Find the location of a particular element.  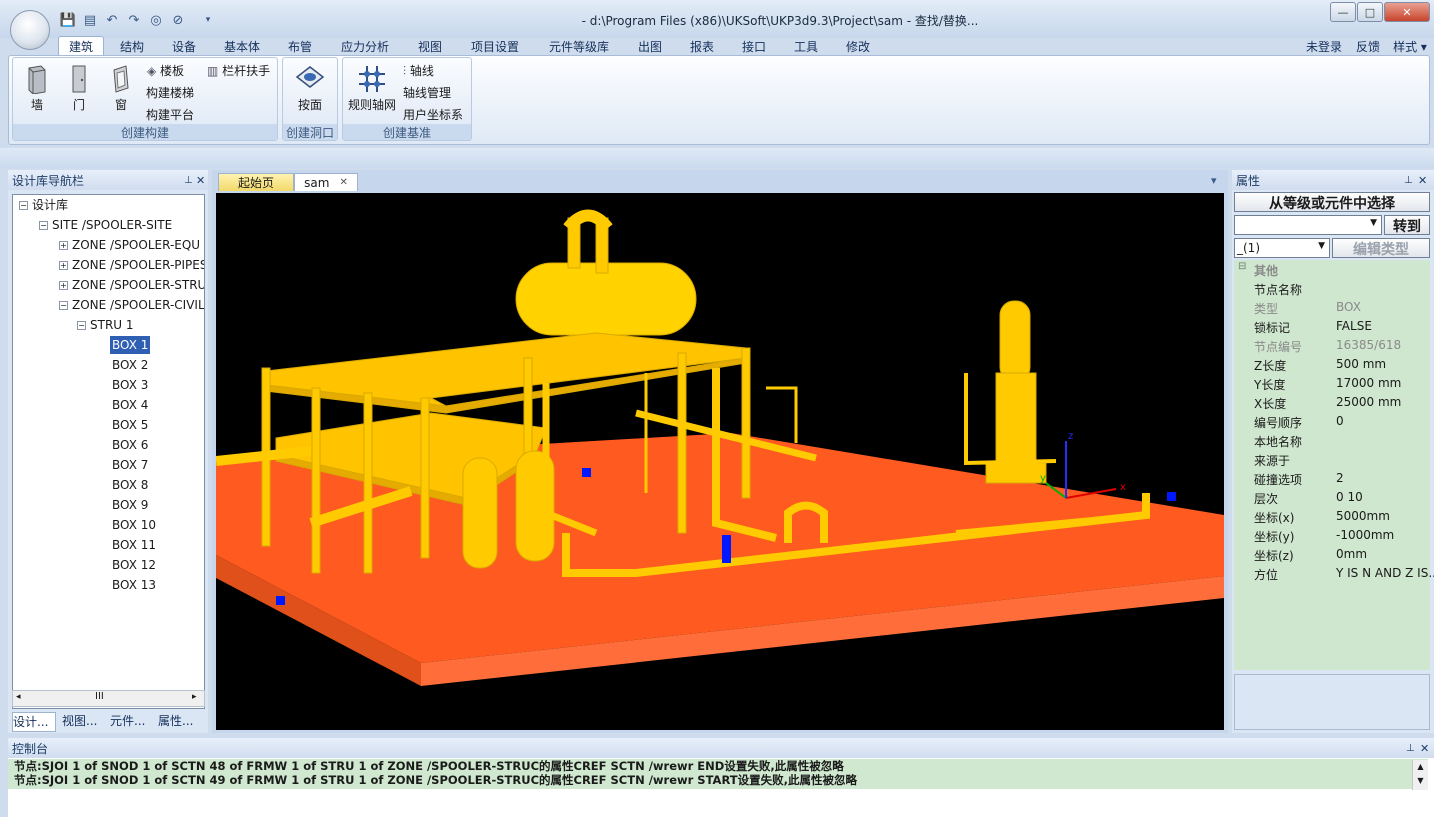

property-value: 17000 mm is located at coordinates (1368, 383).